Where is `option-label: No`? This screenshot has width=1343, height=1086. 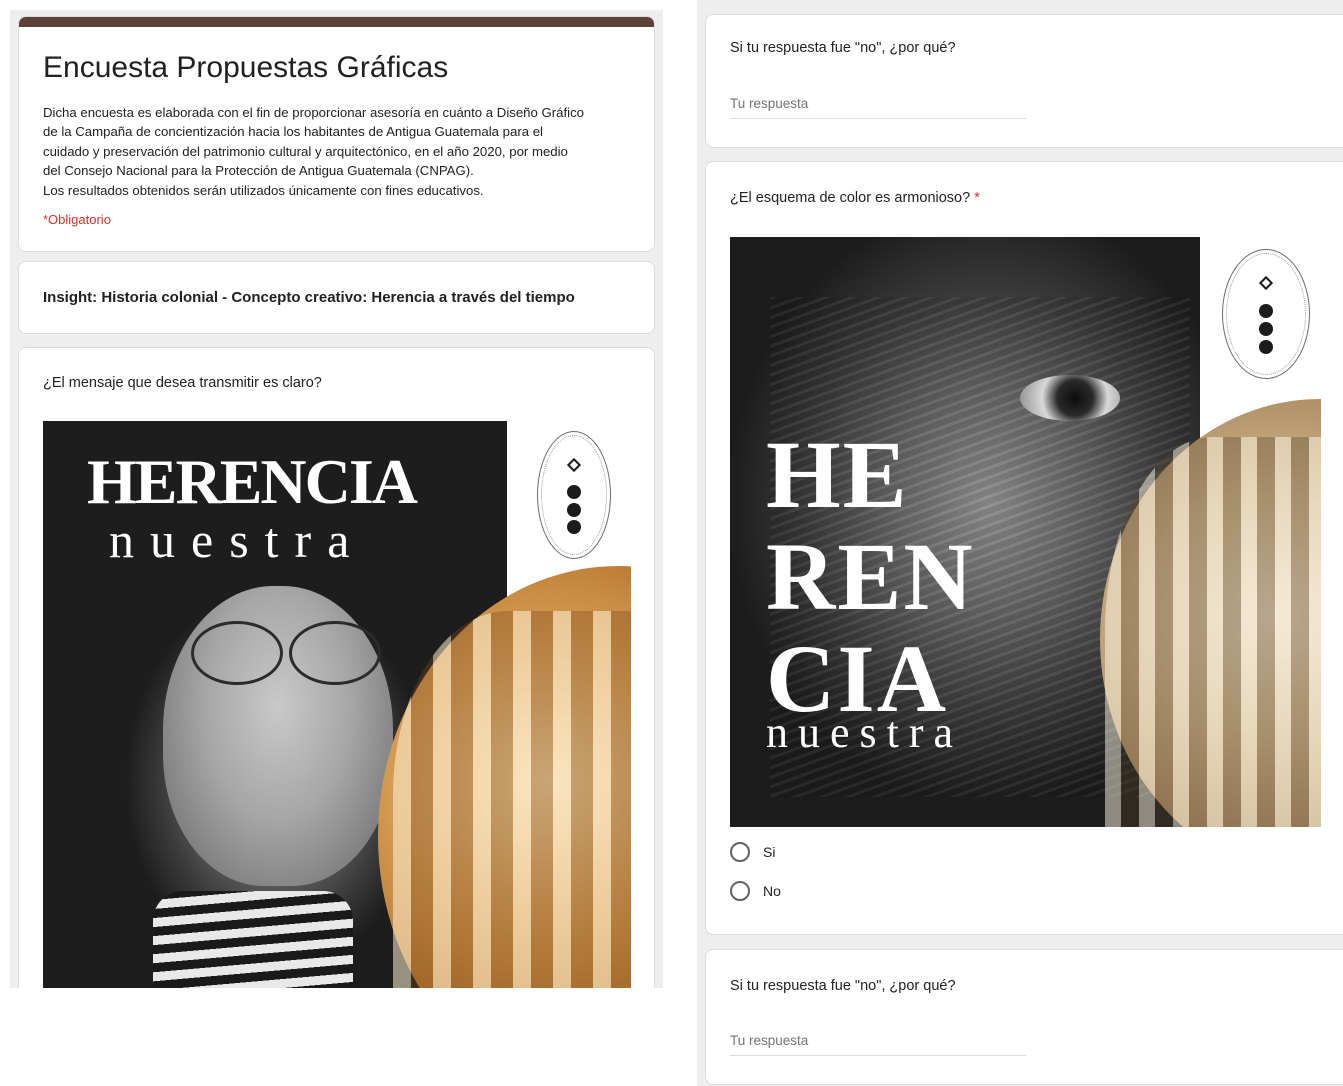
option-label: No is located at coordinates (772, 891).